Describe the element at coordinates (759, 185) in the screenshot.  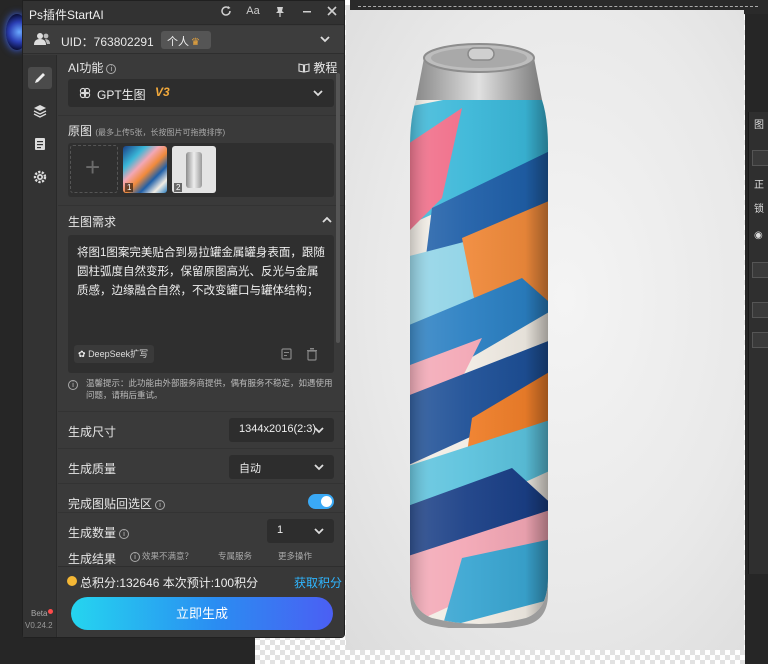
I see `ps-panel-label: 正` at that location.